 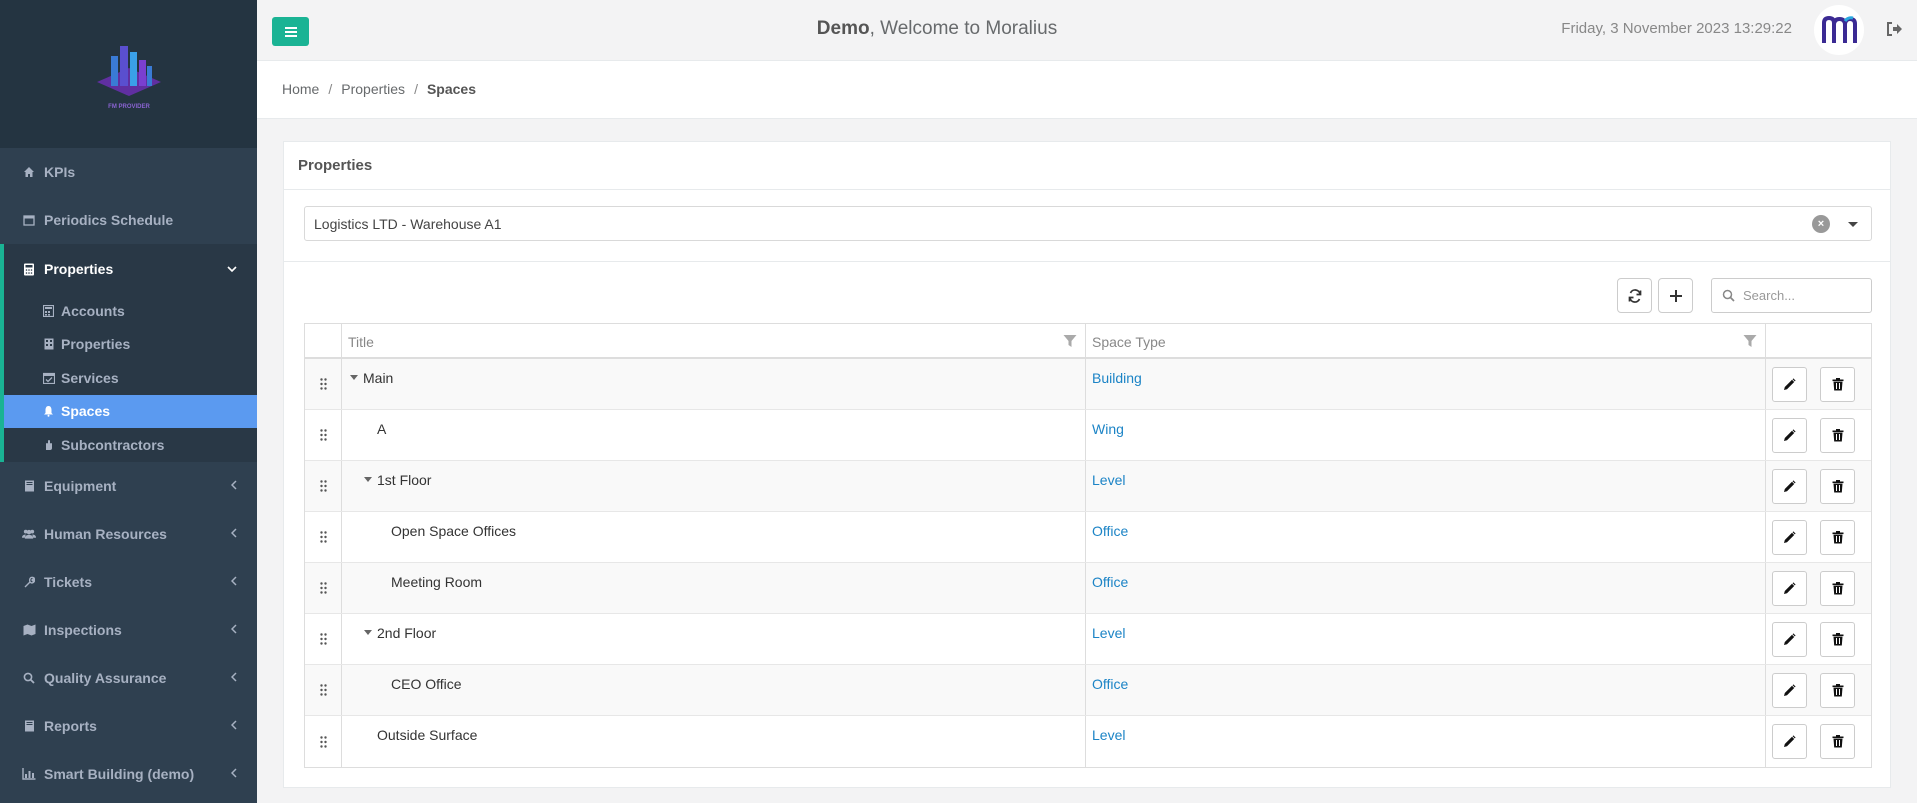 What do you see at coordinates (68, 581) in the screenshot?
I see `nav-label: Tickets` at bounding box center [68, 581].